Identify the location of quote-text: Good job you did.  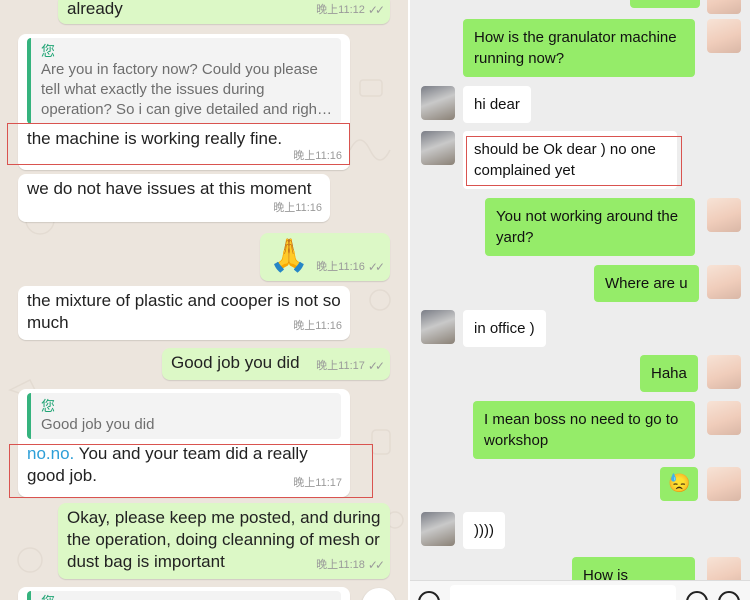
(98, 424).